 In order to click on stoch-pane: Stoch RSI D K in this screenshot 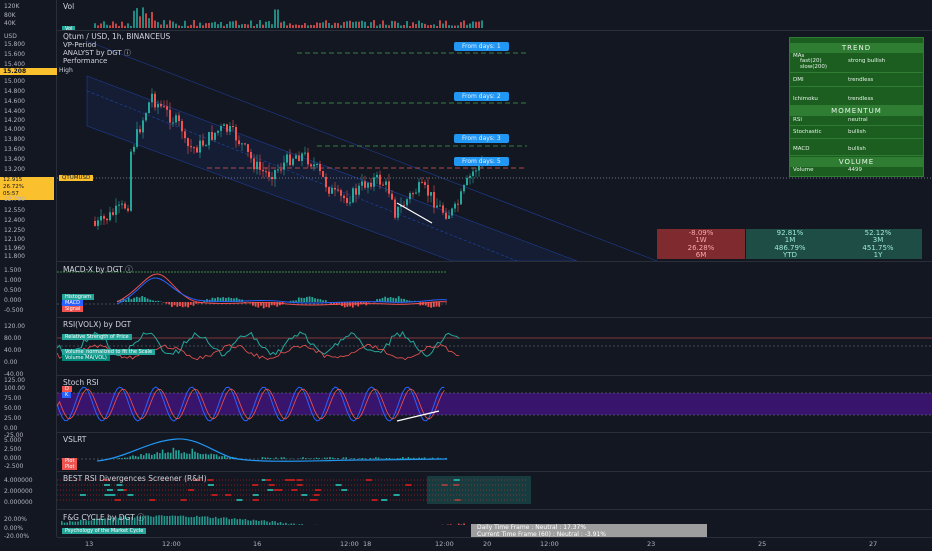, I will do `click(494, 404)`.